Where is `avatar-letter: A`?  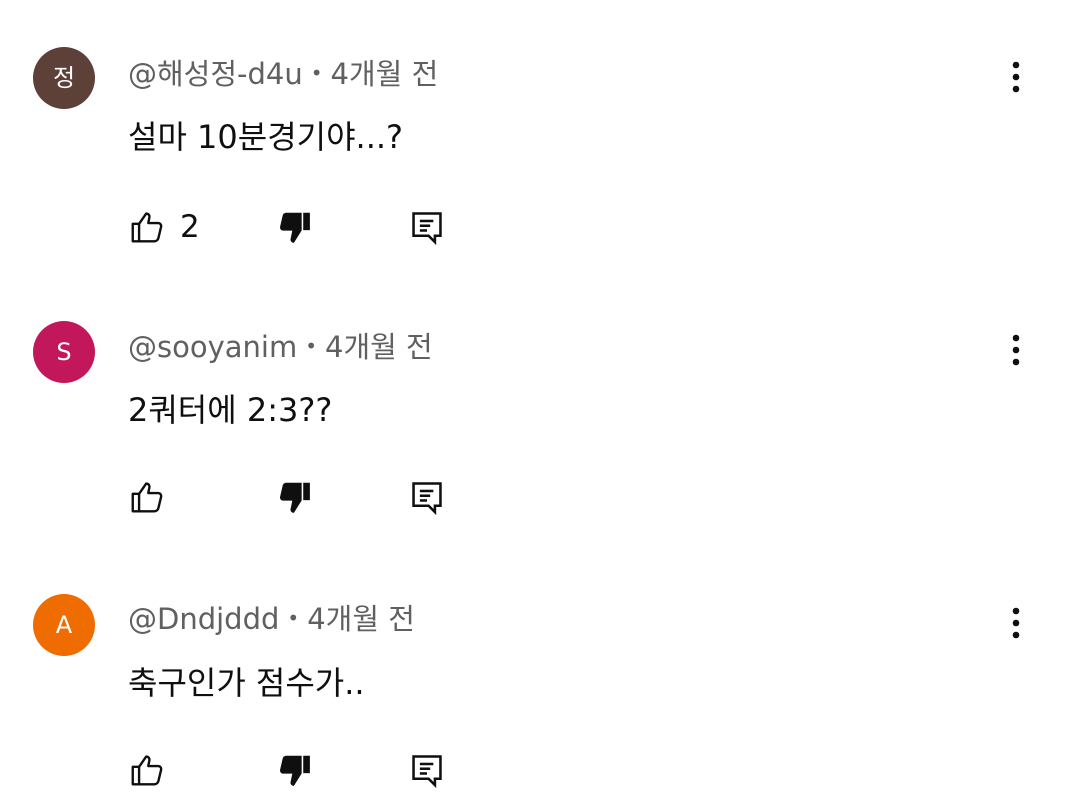
avatar-letter: A is located at coordinates (64, 625).